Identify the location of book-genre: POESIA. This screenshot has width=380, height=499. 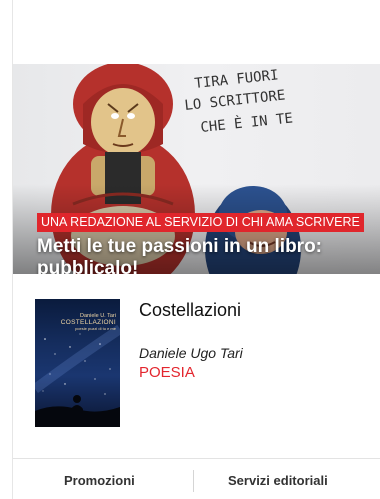
(167, 372).